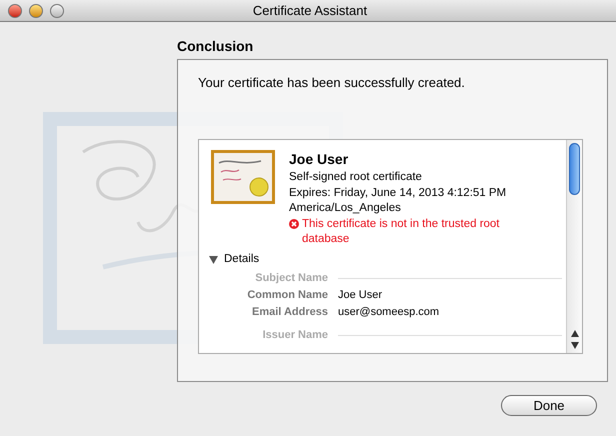  I want to click on scroll-thumb, so click(574, 169).